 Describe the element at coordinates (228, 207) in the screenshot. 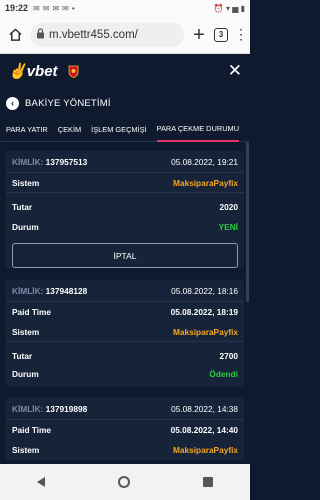

I see `amount-value: 2020` at that location.